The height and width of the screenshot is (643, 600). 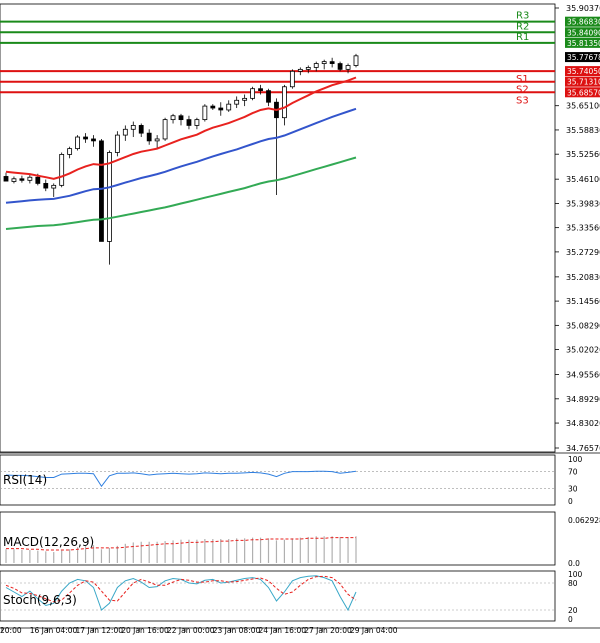 I want to click on level-name-r1: R1, so click(x=522, y=37).